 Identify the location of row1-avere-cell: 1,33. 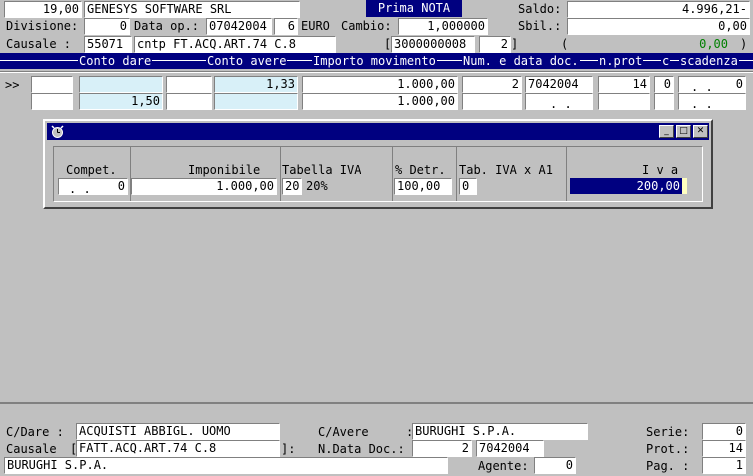
(256, 84).